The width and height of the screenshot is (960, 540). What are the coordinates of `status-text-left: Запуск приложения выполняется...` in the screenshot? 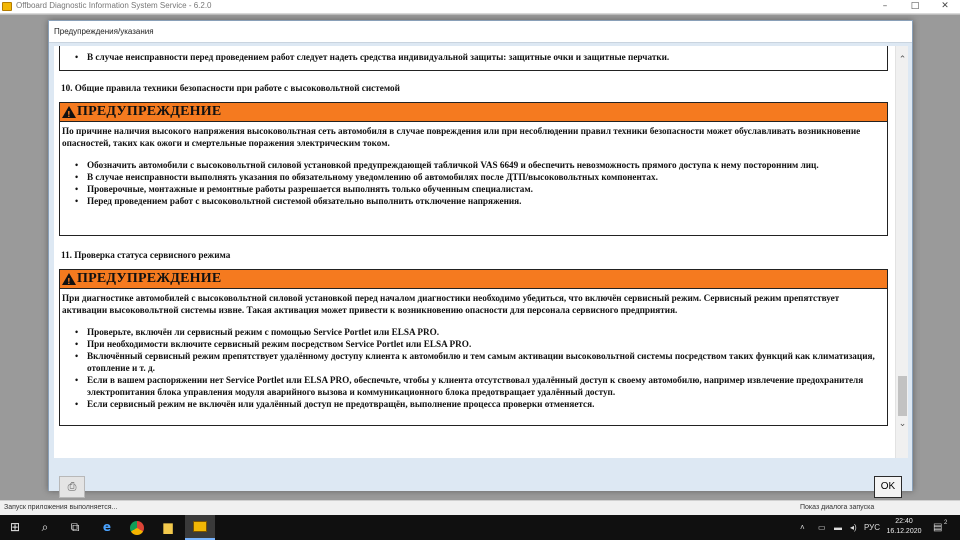 It's located at (61, 507).